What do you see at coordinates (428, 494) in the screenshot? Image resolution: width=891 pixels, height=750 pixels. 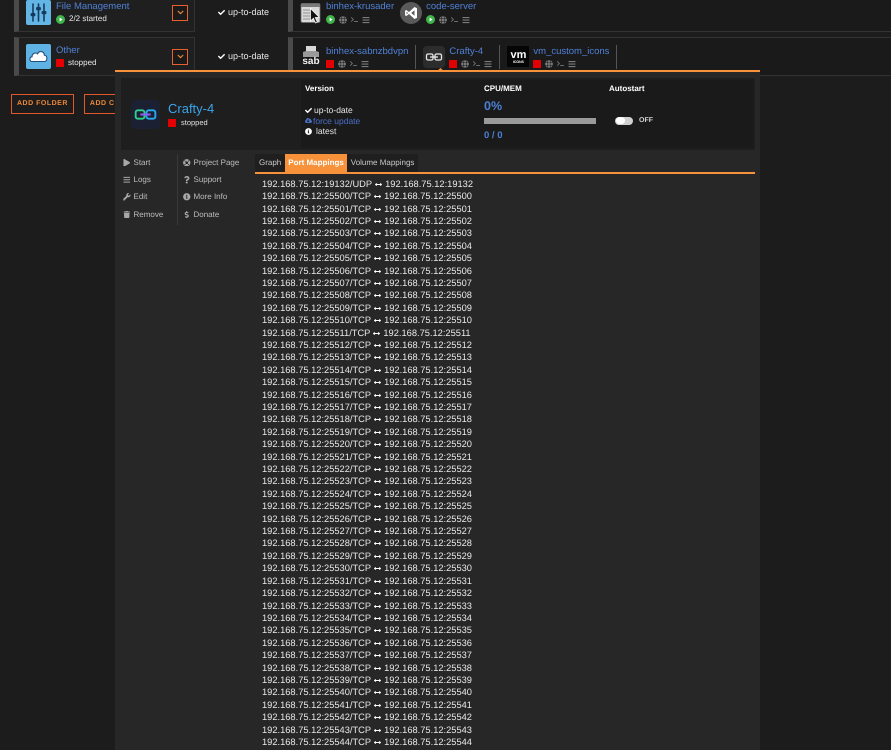 I see `container-port-text: 192.168.75.12:25524` at bounding box center [428, 494].